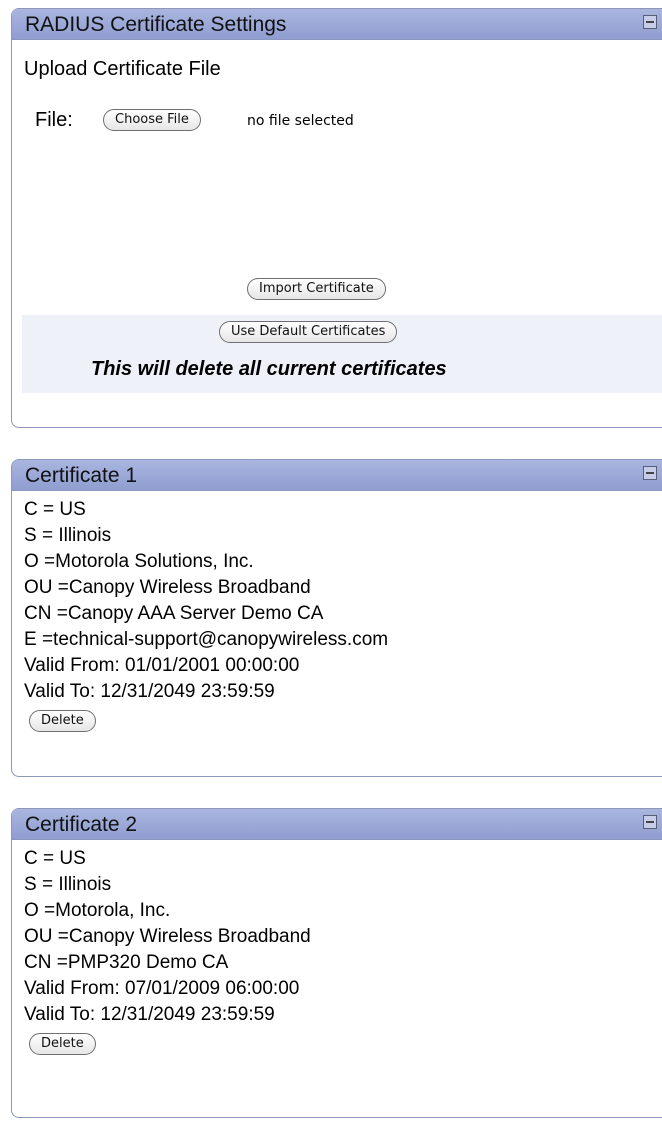 The image size is (662, 1139). Describe the element at coordinates (300, 121) in the screenshot. I see `file-status: no file selected` at that location.